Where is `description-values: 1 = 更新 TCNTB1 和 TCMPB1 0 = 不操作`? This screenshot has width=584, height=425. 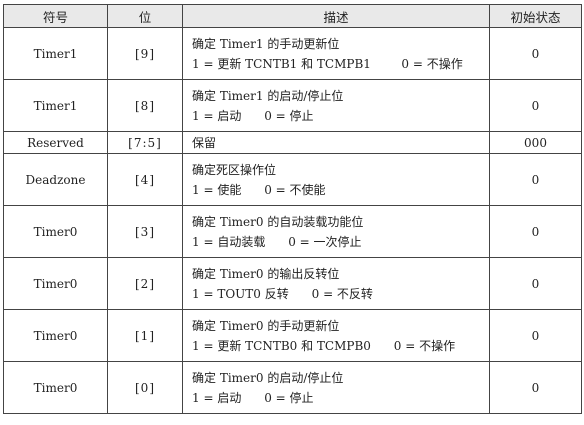
description-values: 1 = 更新 TCNTB1 和 TCMPB1 0 = 不操作 is located at coordinates (327, 63).